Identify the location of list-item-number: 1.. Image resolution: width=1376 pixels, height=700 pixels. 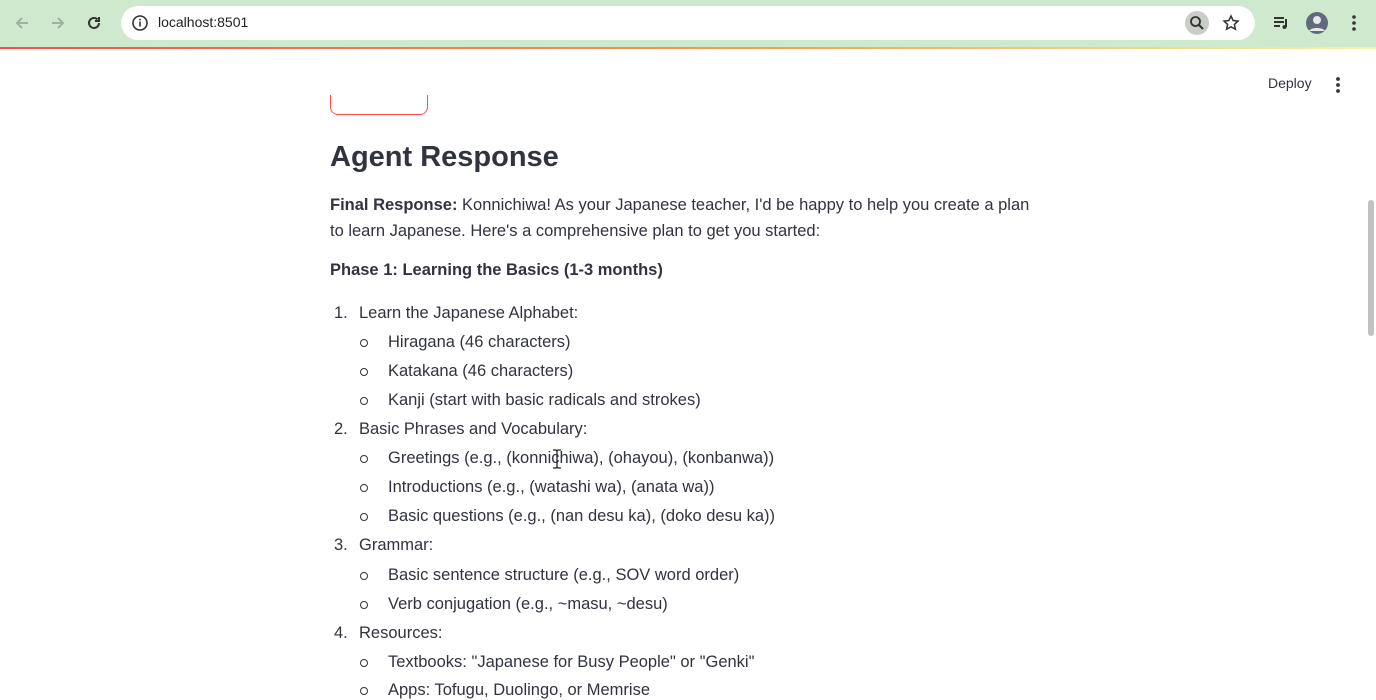
(341, 313).